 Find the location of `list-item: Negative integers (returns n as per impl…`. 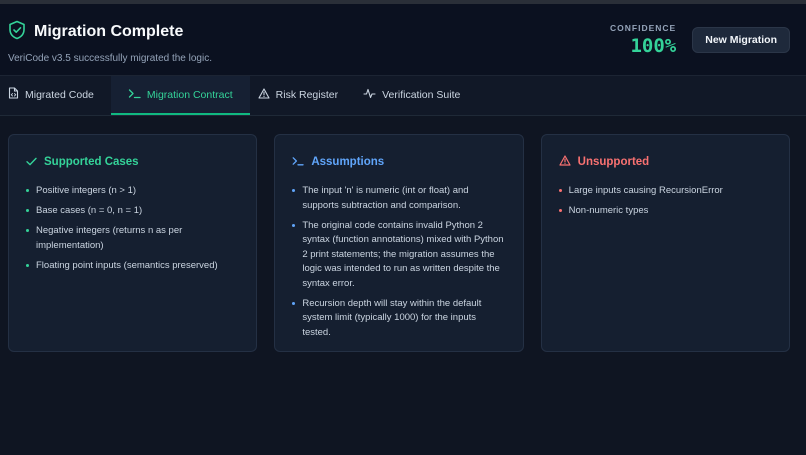

list-item: Negative integers (returns n as per impl… is located at coordinates (133, 238).